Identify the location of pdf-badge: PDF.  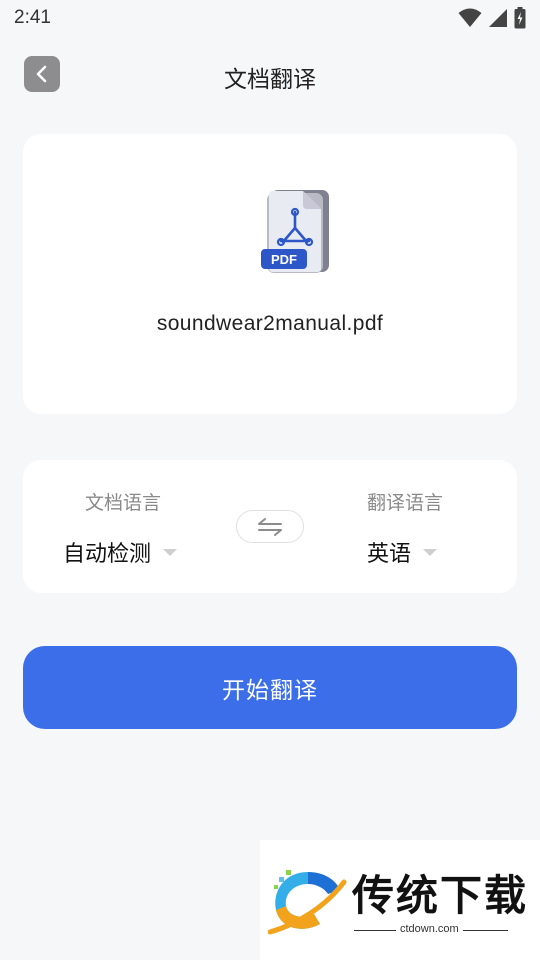
(284, 259).